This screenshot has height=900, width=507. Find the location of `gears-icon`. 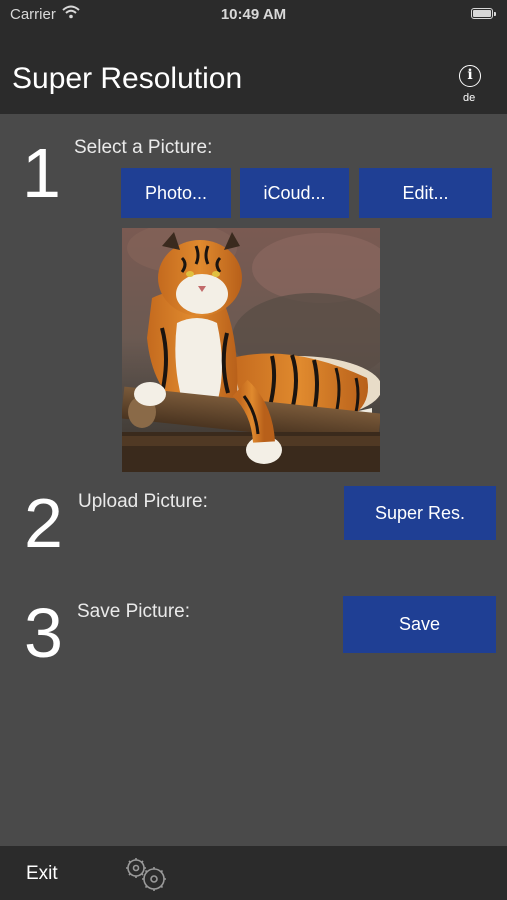

gears-icon is located at coordinates (148, 874).